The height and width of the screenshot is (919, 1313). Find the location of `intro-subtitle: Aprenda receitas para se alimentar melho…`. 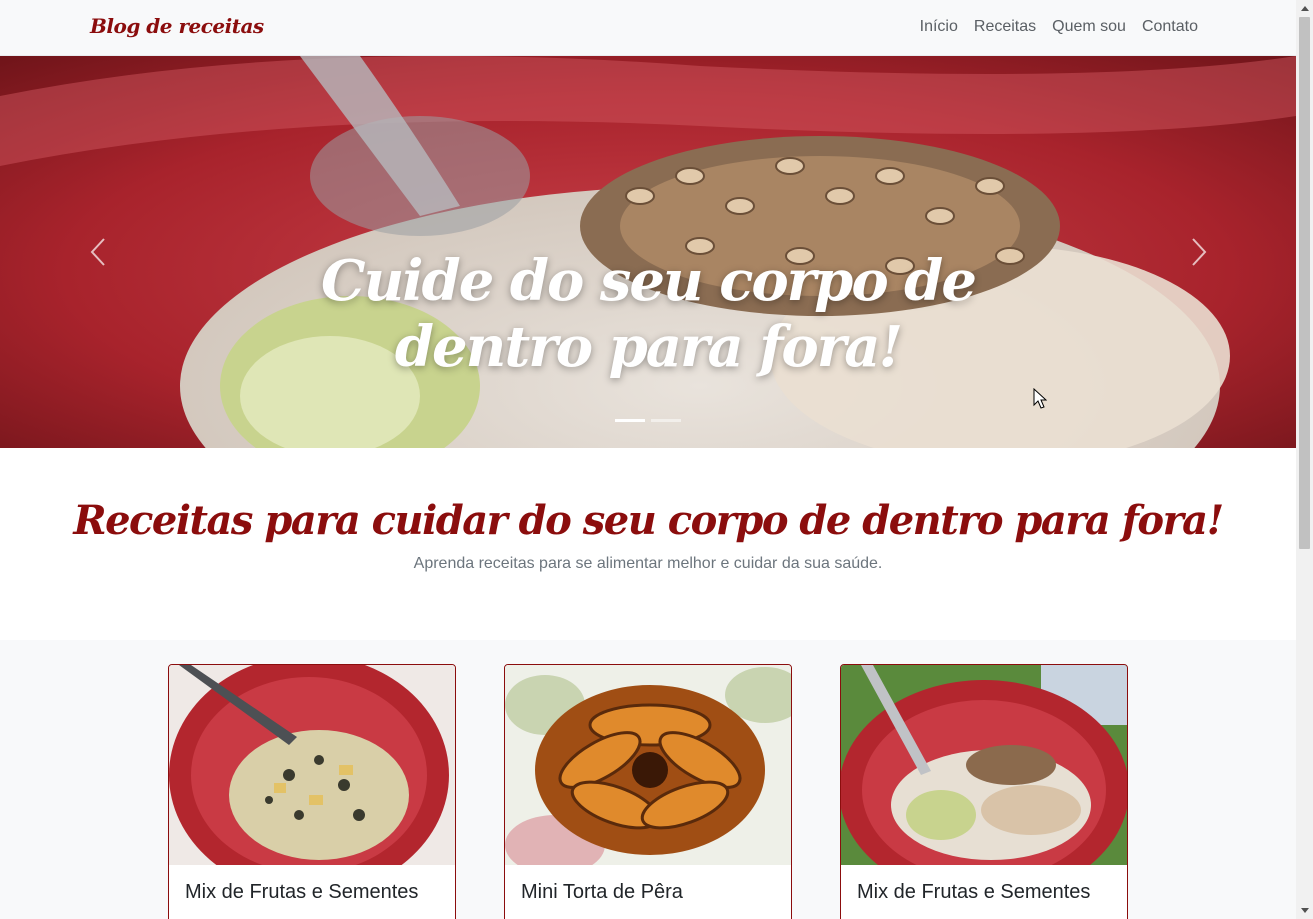

intro-subtitle: Aprenda receitas para se alimentar melho… is located at coordinates (648, 563).